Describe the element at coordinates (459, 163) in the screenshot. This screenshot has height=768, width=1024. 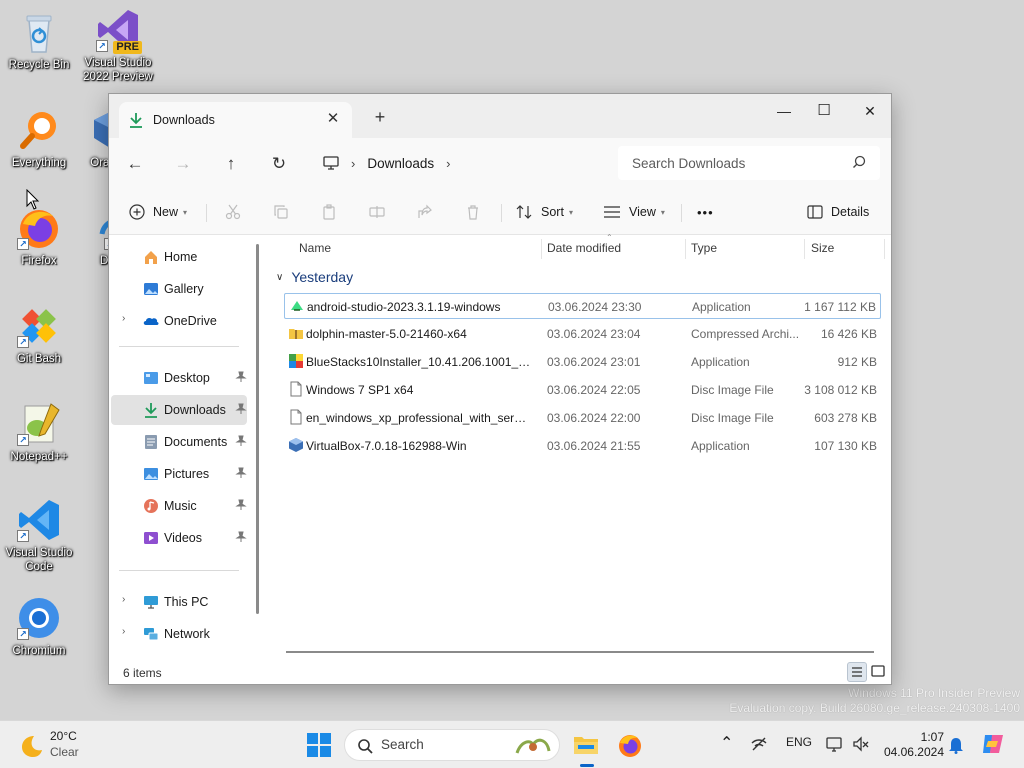
I see `address-bar: › Downloads ›` at that location.